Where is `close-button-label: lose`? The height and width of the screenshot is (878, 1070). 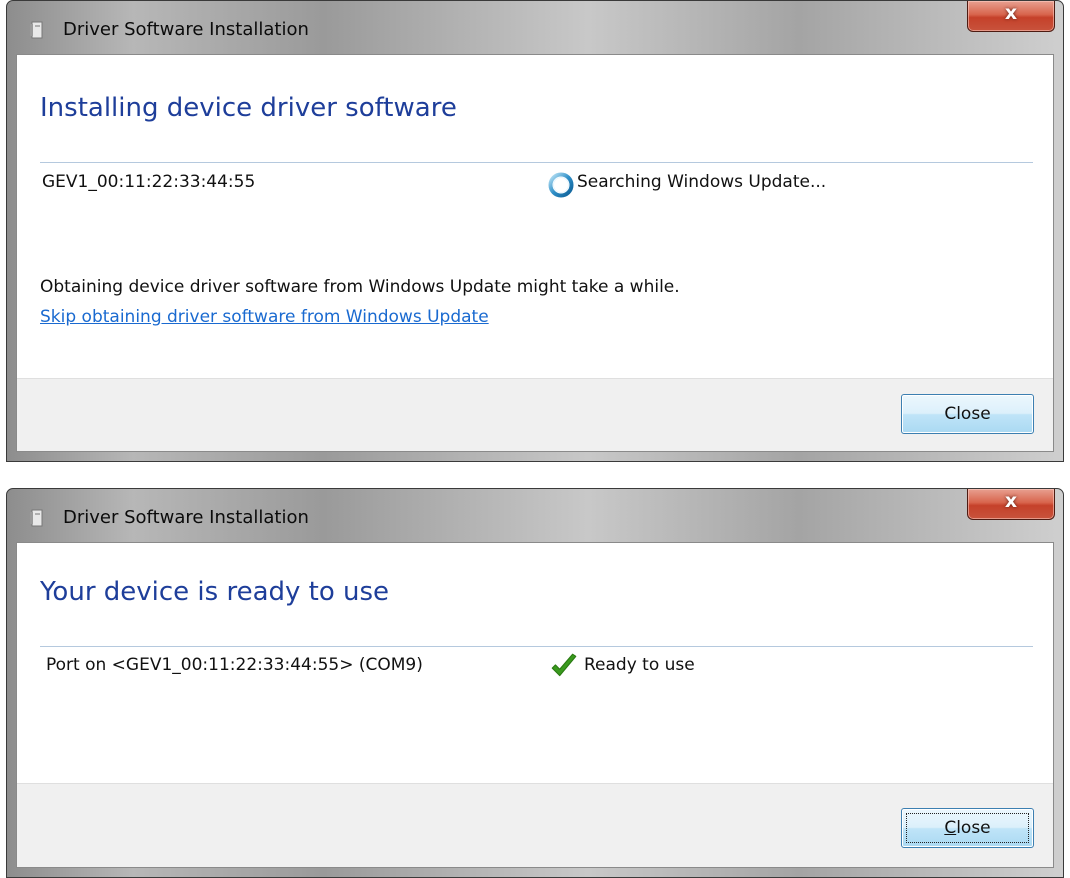 close-button-label: lose is located at coordinates (973, 828).